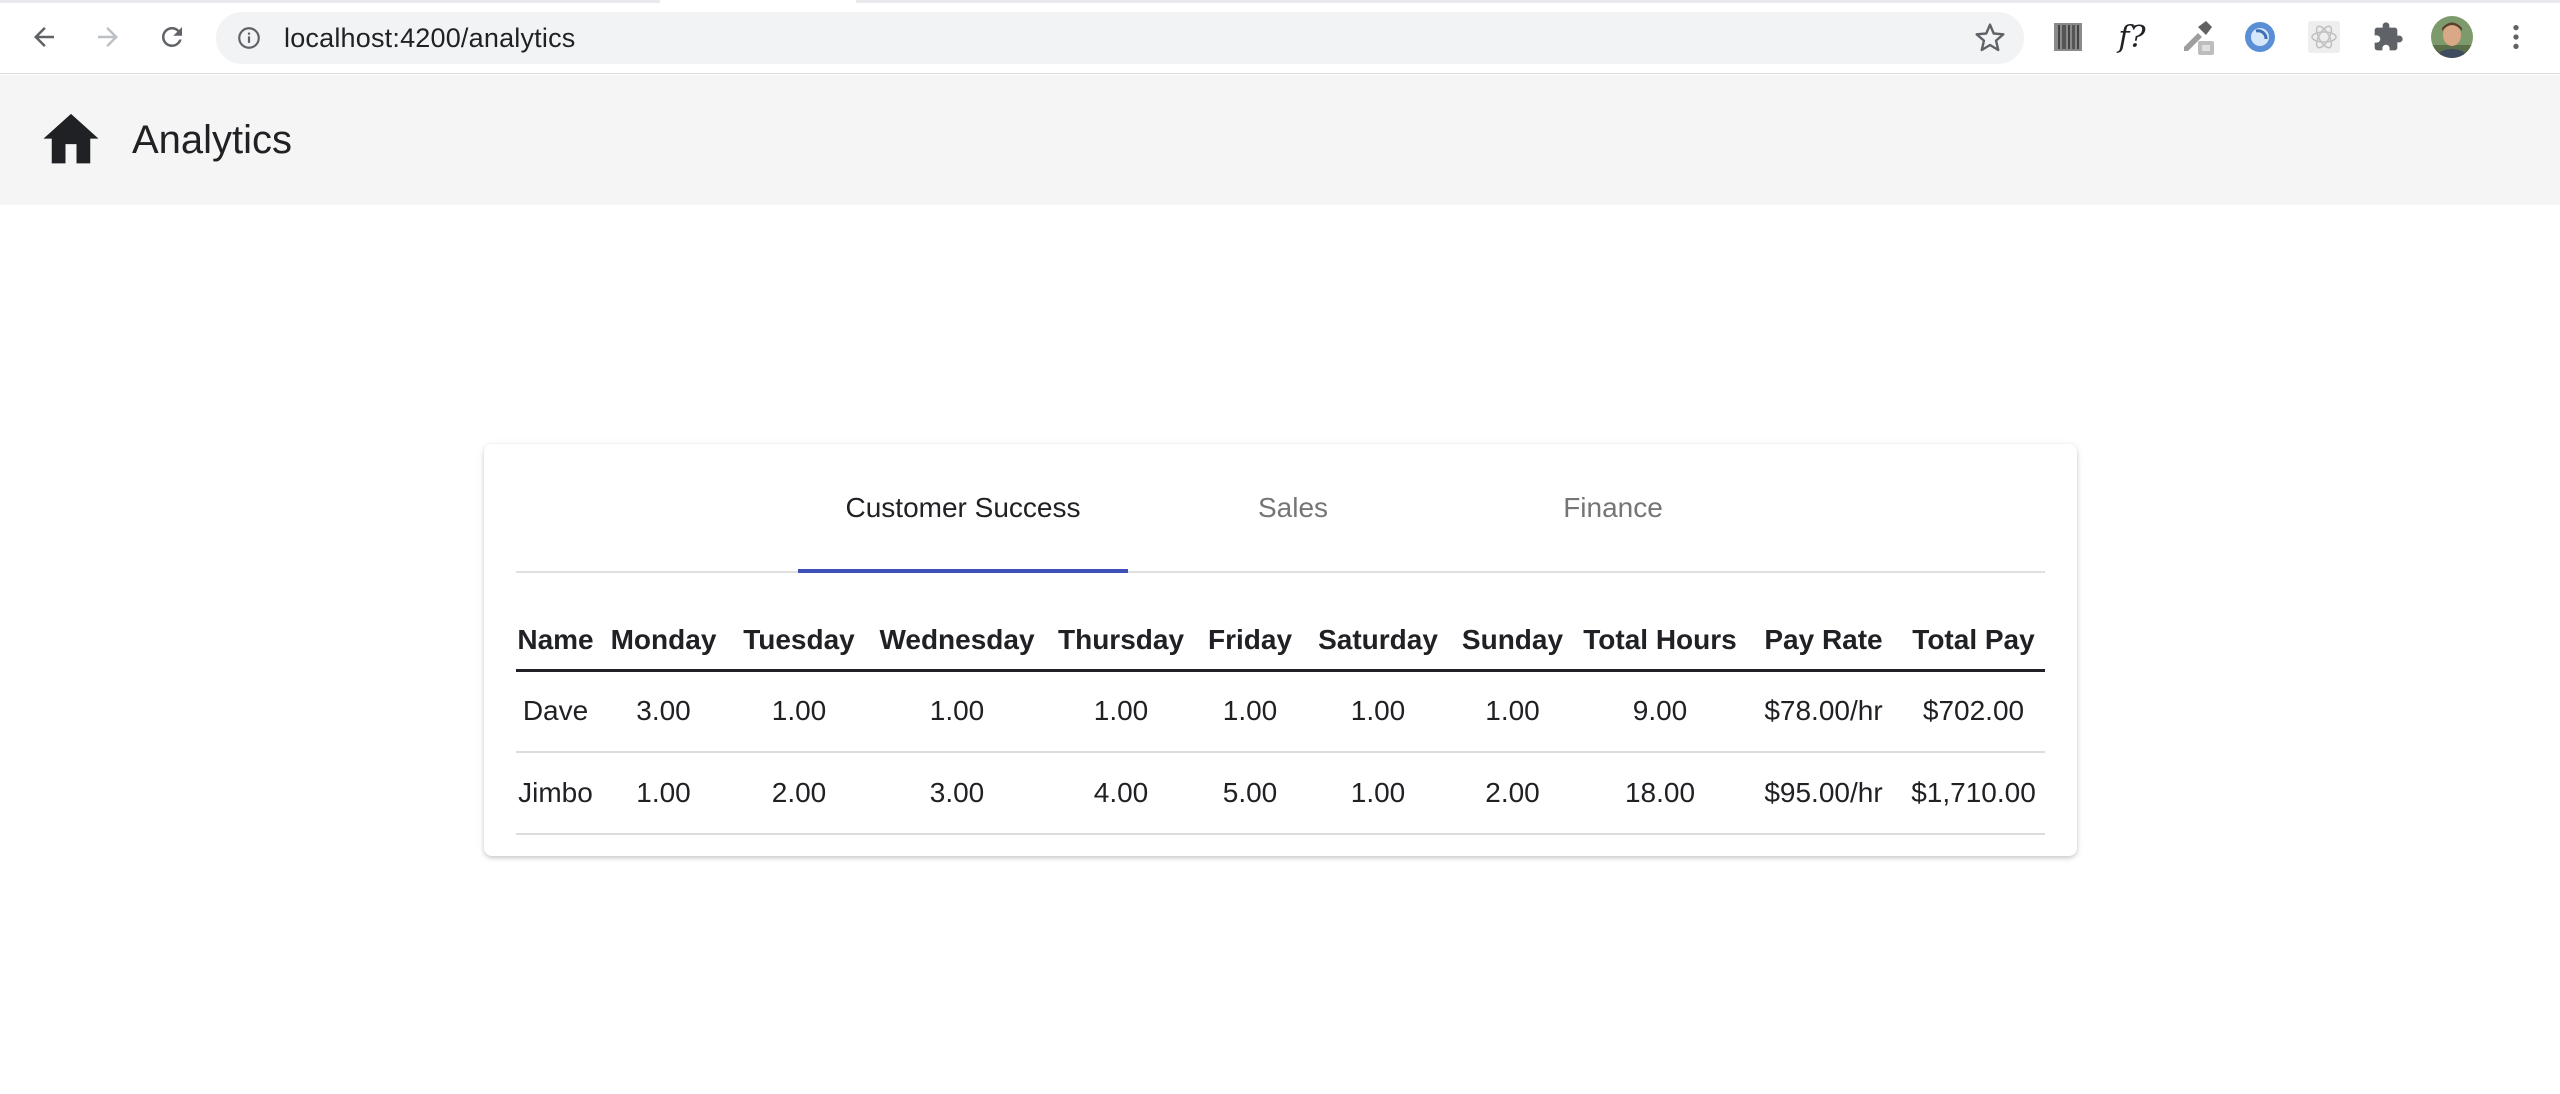 Image resolution: width=2560 pixels, height=1094 pixels. What do you see at coordinates (957, 642) in the screenshot?
I see `column-header: Wednesday` at bounding box center [957, 642].